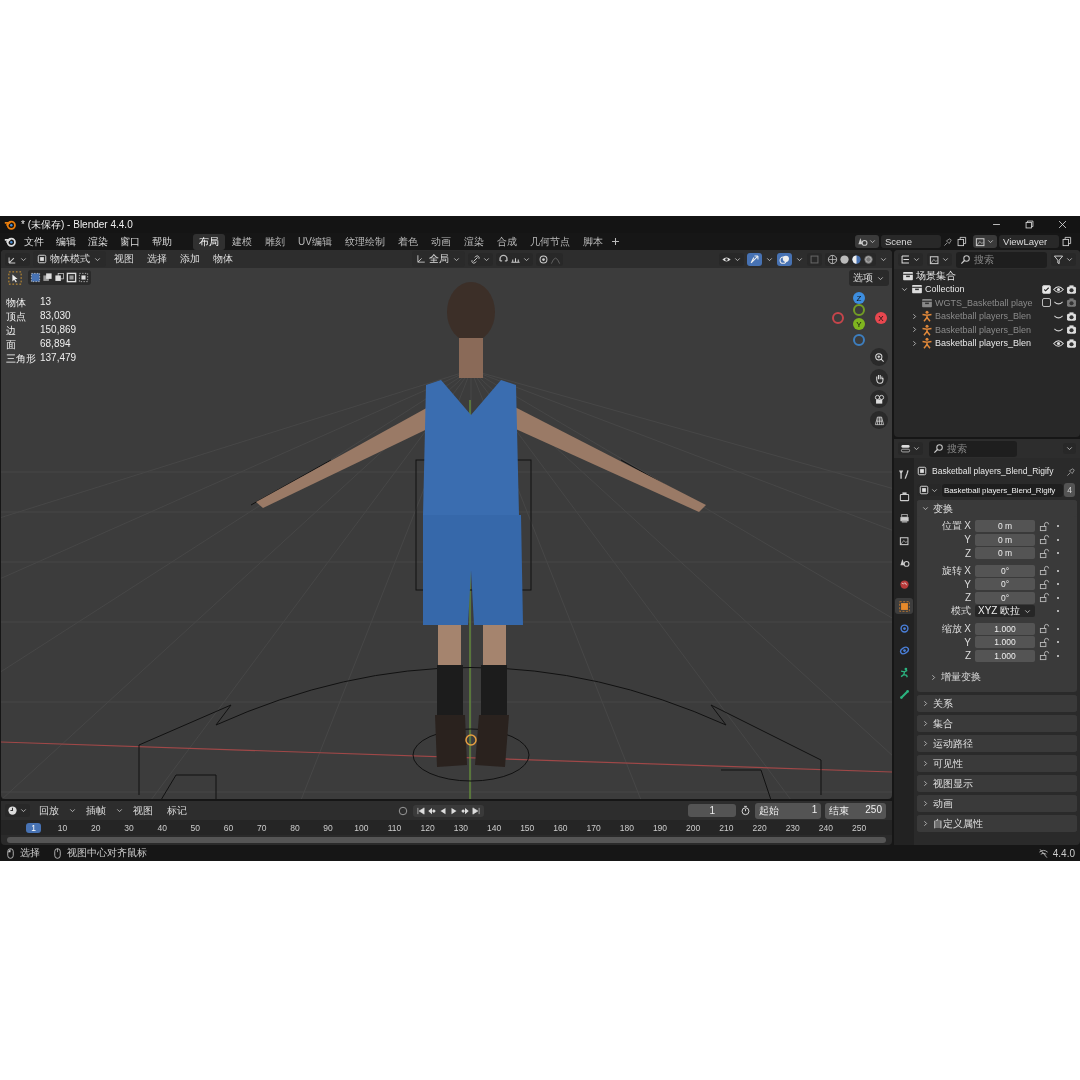 The width and height of the screenshot is (1080, 1080). Describe the element at coordinates (83, 277) in the screenshot. I see `intersect-selection-icon` at that location.